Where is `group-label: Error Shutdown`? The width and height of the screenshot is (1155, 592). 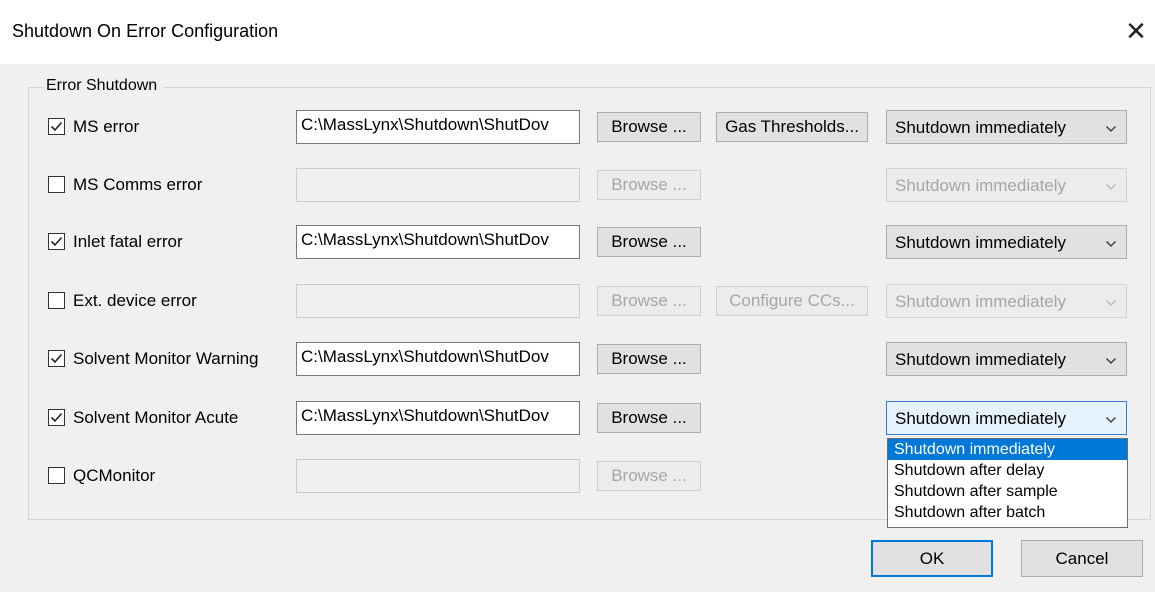 group-label: Error Shutdown is located at coordinates (104, 86).